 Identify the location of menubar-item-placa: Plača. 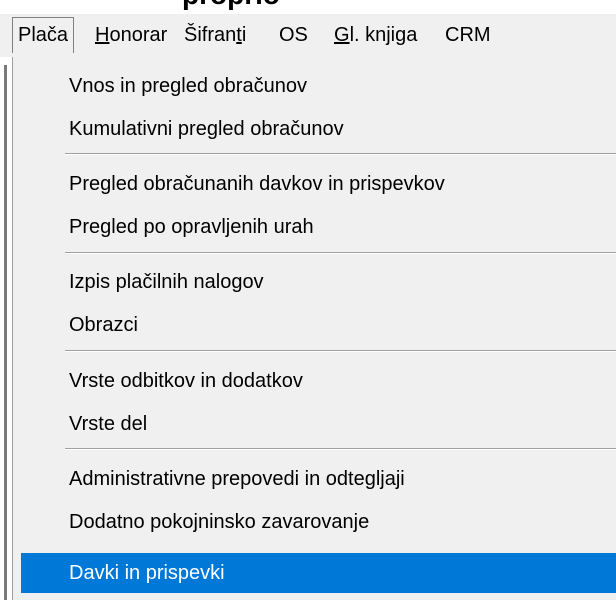
(43, 35).